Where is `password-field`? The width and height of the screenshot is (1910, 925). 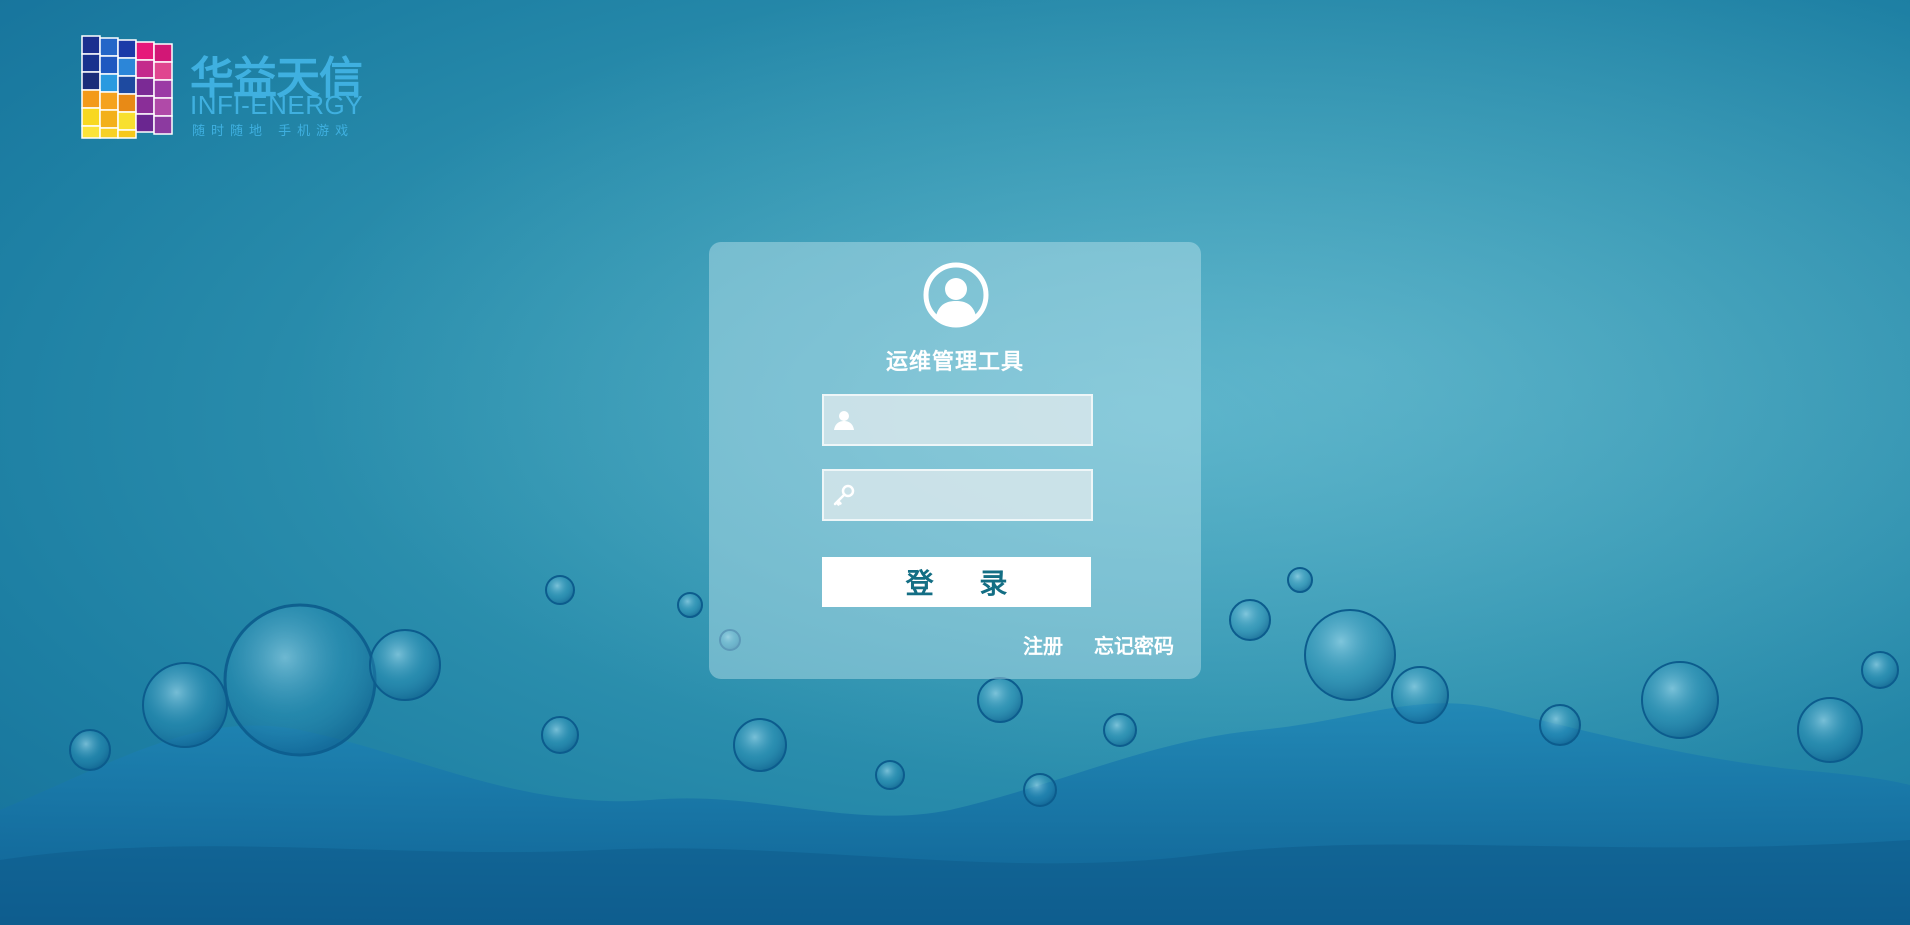 password-field is located at coordinates (957, 495).